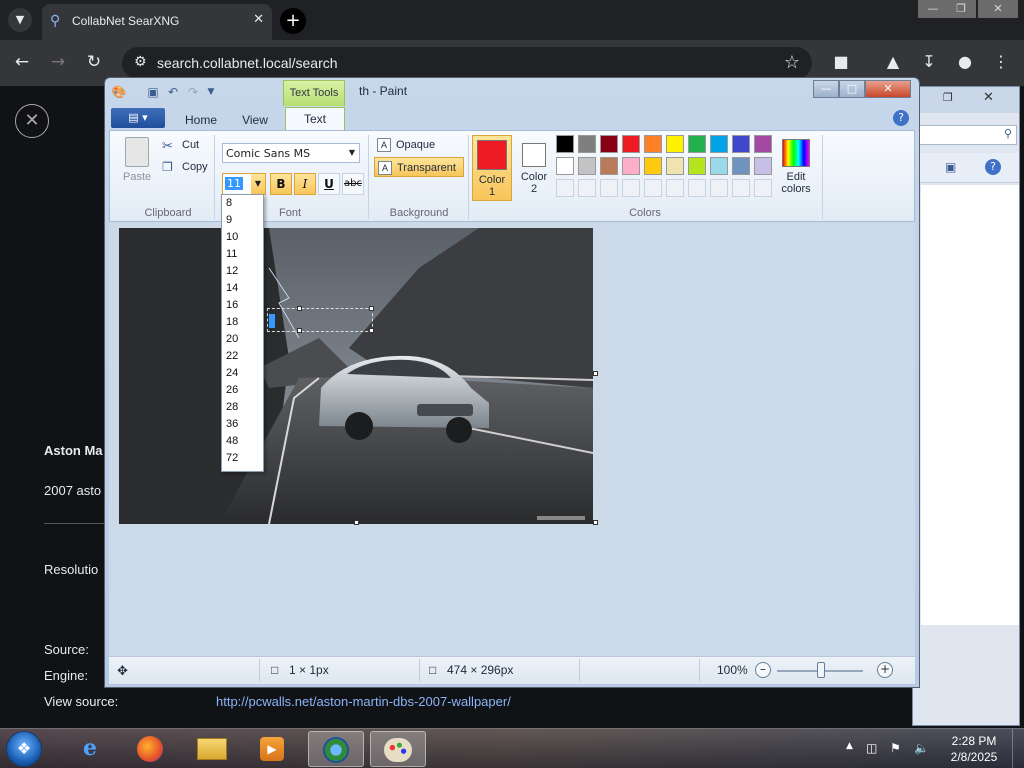 This screenshot has width=1024, height=768. Describe the element at coordinates (242, 254) in the screenshot. I see `font-size-option: 11` at that location.